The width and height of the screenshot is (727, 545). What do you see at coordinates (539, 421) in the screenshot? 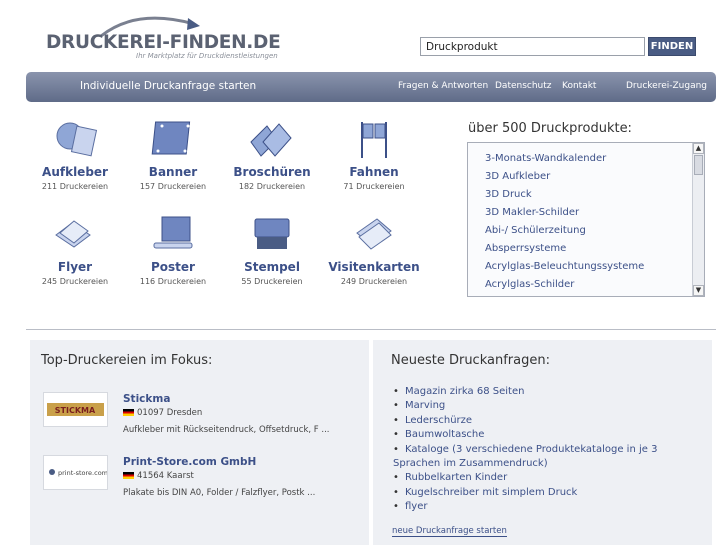
I see `request-item: Lederschürze` at bounding box center [539, 421].